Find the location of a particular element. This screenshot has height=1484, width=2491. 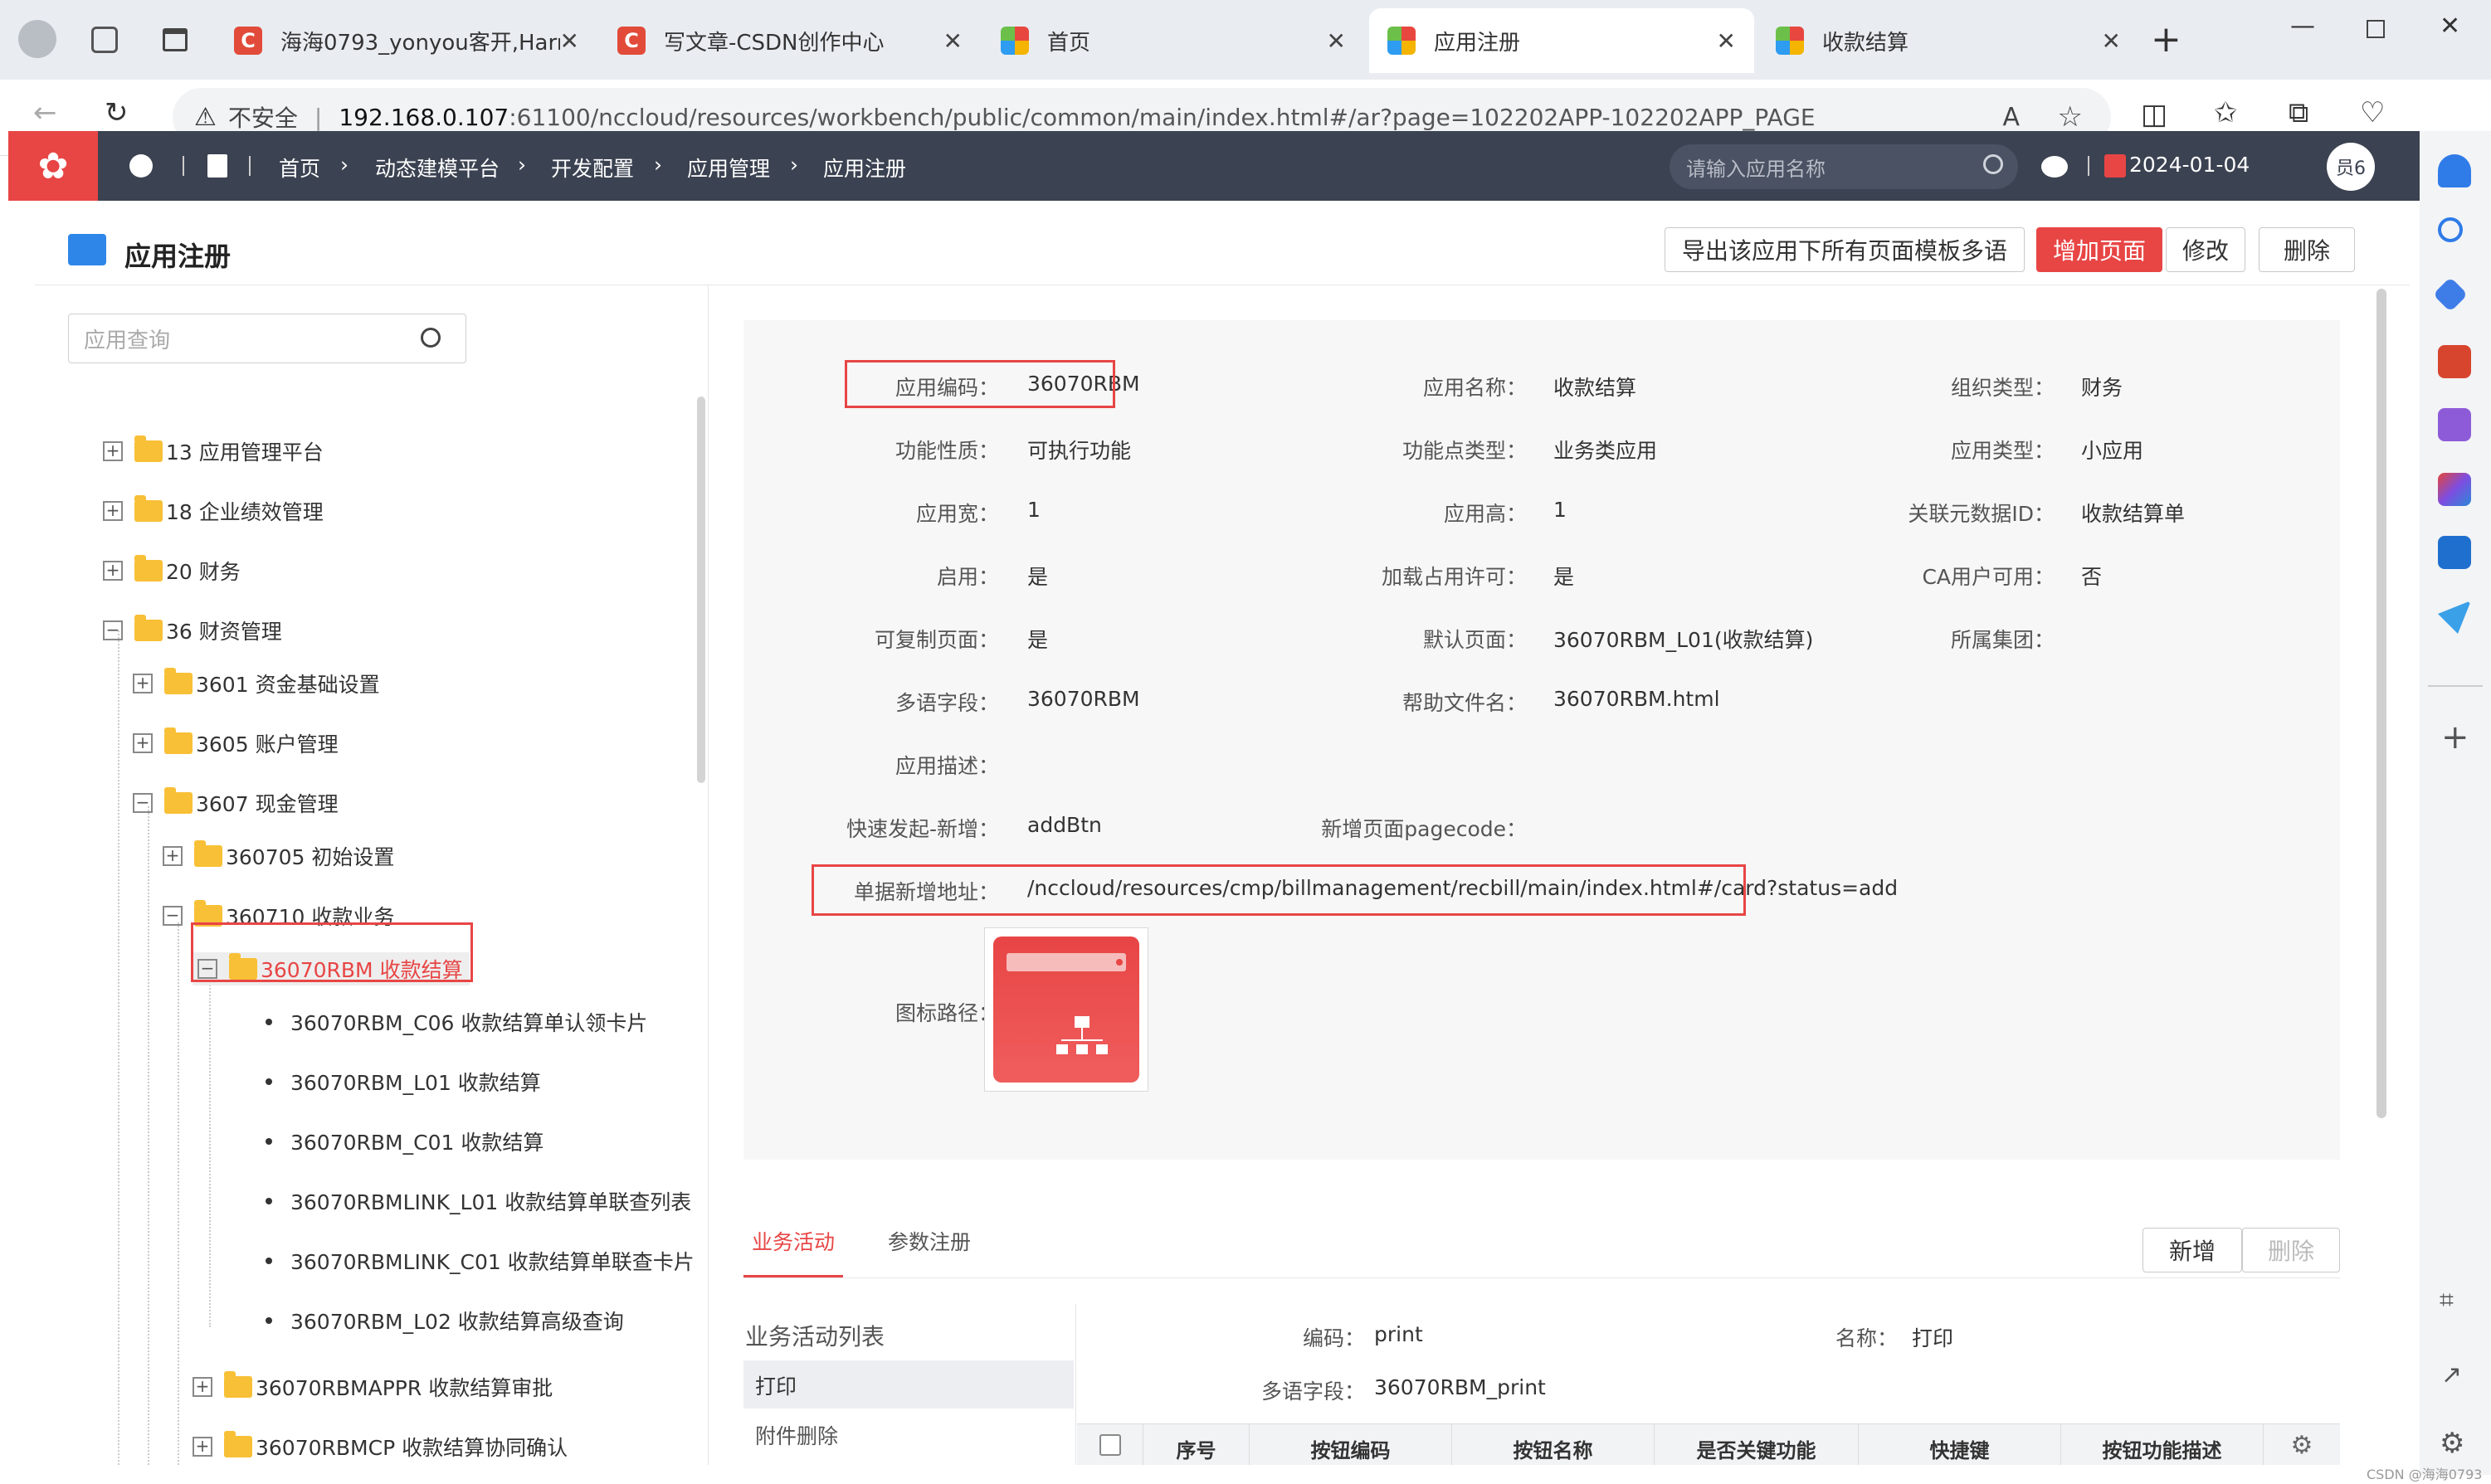

warning-icon: ⚠ is located at coordinates (205, 117).